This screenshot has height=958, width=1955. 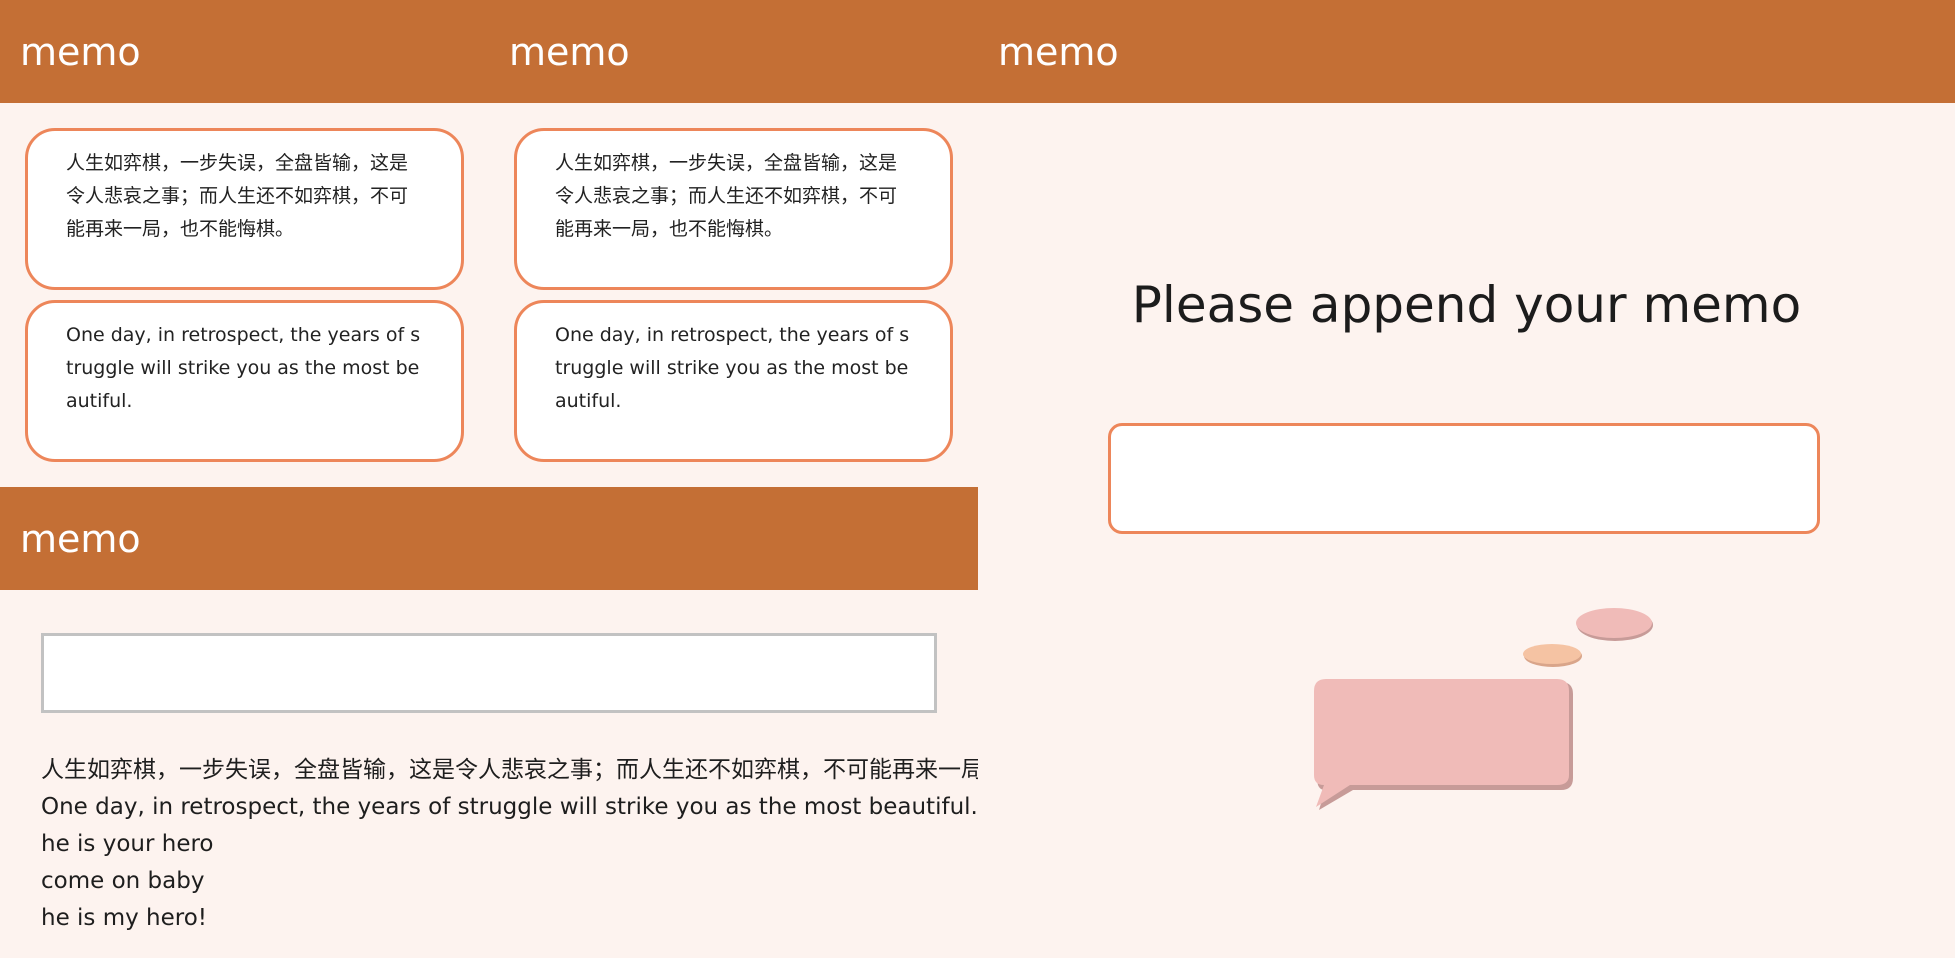 What do you see at coordinates (1614, 623) in the screenshot?
I see `thought-dot-large` at bounding box center [1614, 623].